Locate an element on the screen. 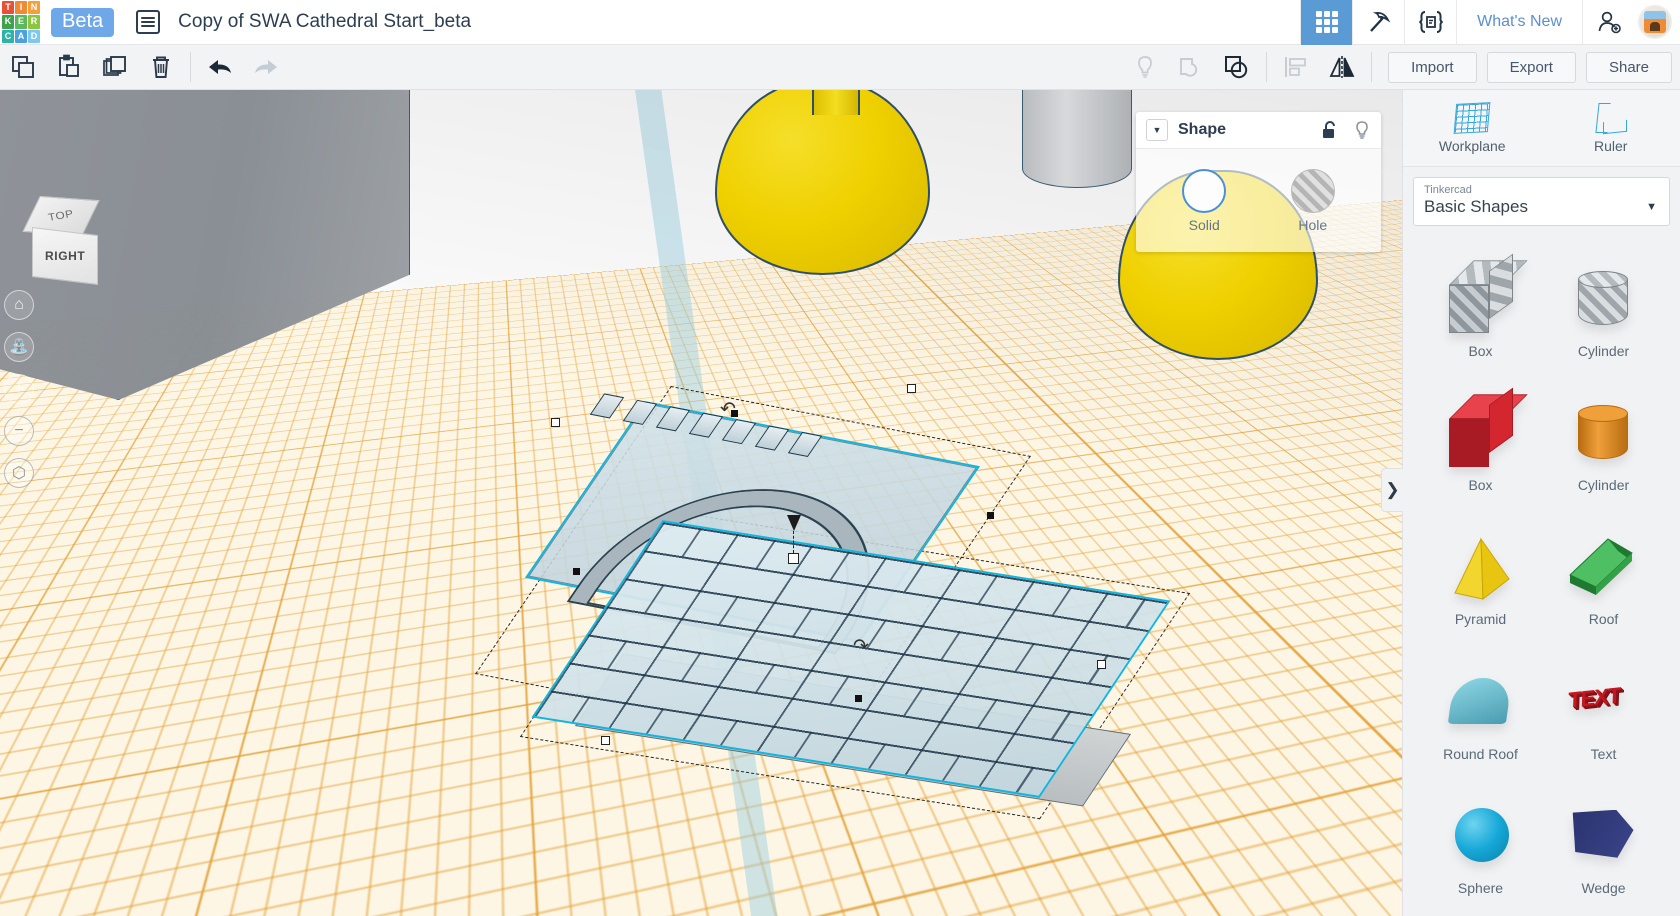  shape-text-thumbnail: TEXT is located at coordinates (1594, 697).